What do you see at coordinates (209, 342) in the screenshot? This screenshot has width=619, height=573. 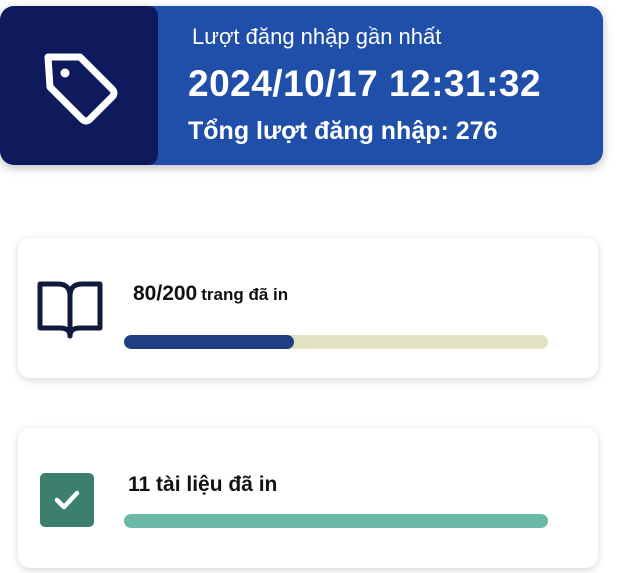 I see `pages-progress-fill` at bounding box center [209, 342].